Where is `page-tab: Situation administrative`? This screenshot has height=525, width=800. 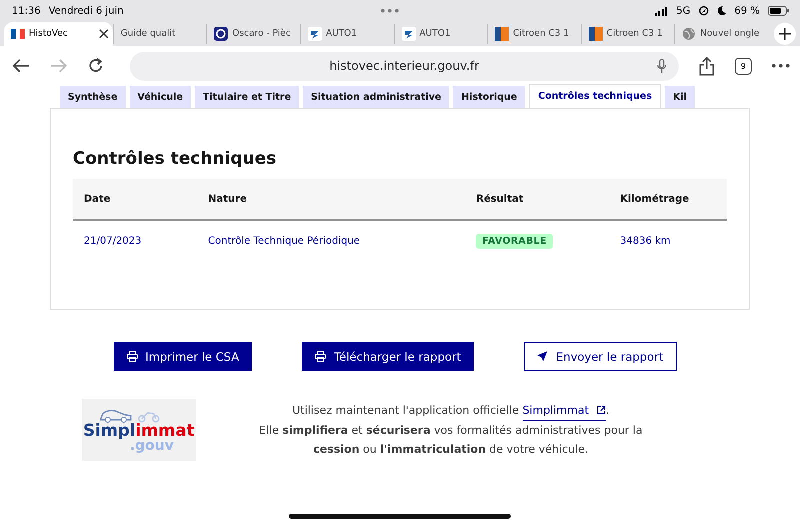
page-tab: Situation administrative is located at coordinates (376, 97).